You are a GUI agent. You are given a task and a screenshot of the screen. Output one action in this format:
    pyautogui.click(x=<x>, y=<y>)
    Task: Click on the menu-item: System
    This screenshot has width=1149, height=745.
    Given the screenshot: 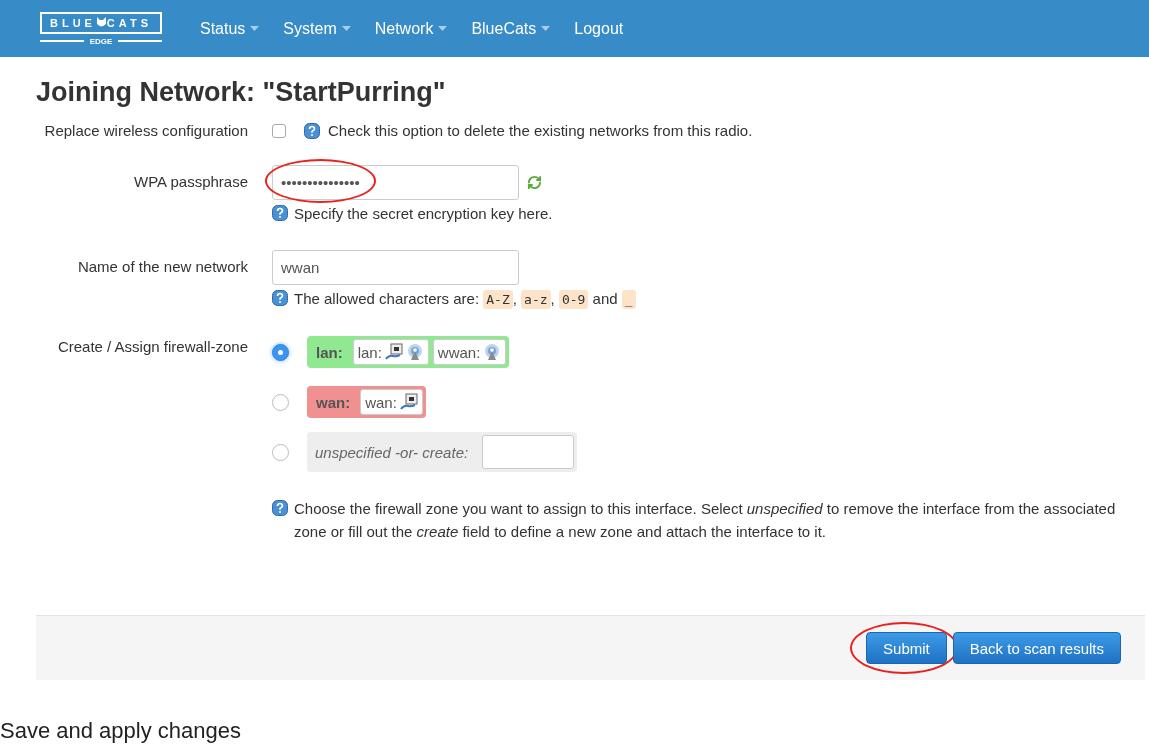 What is the action you would take?
    pyautogui.click(x=317, y=28)
    